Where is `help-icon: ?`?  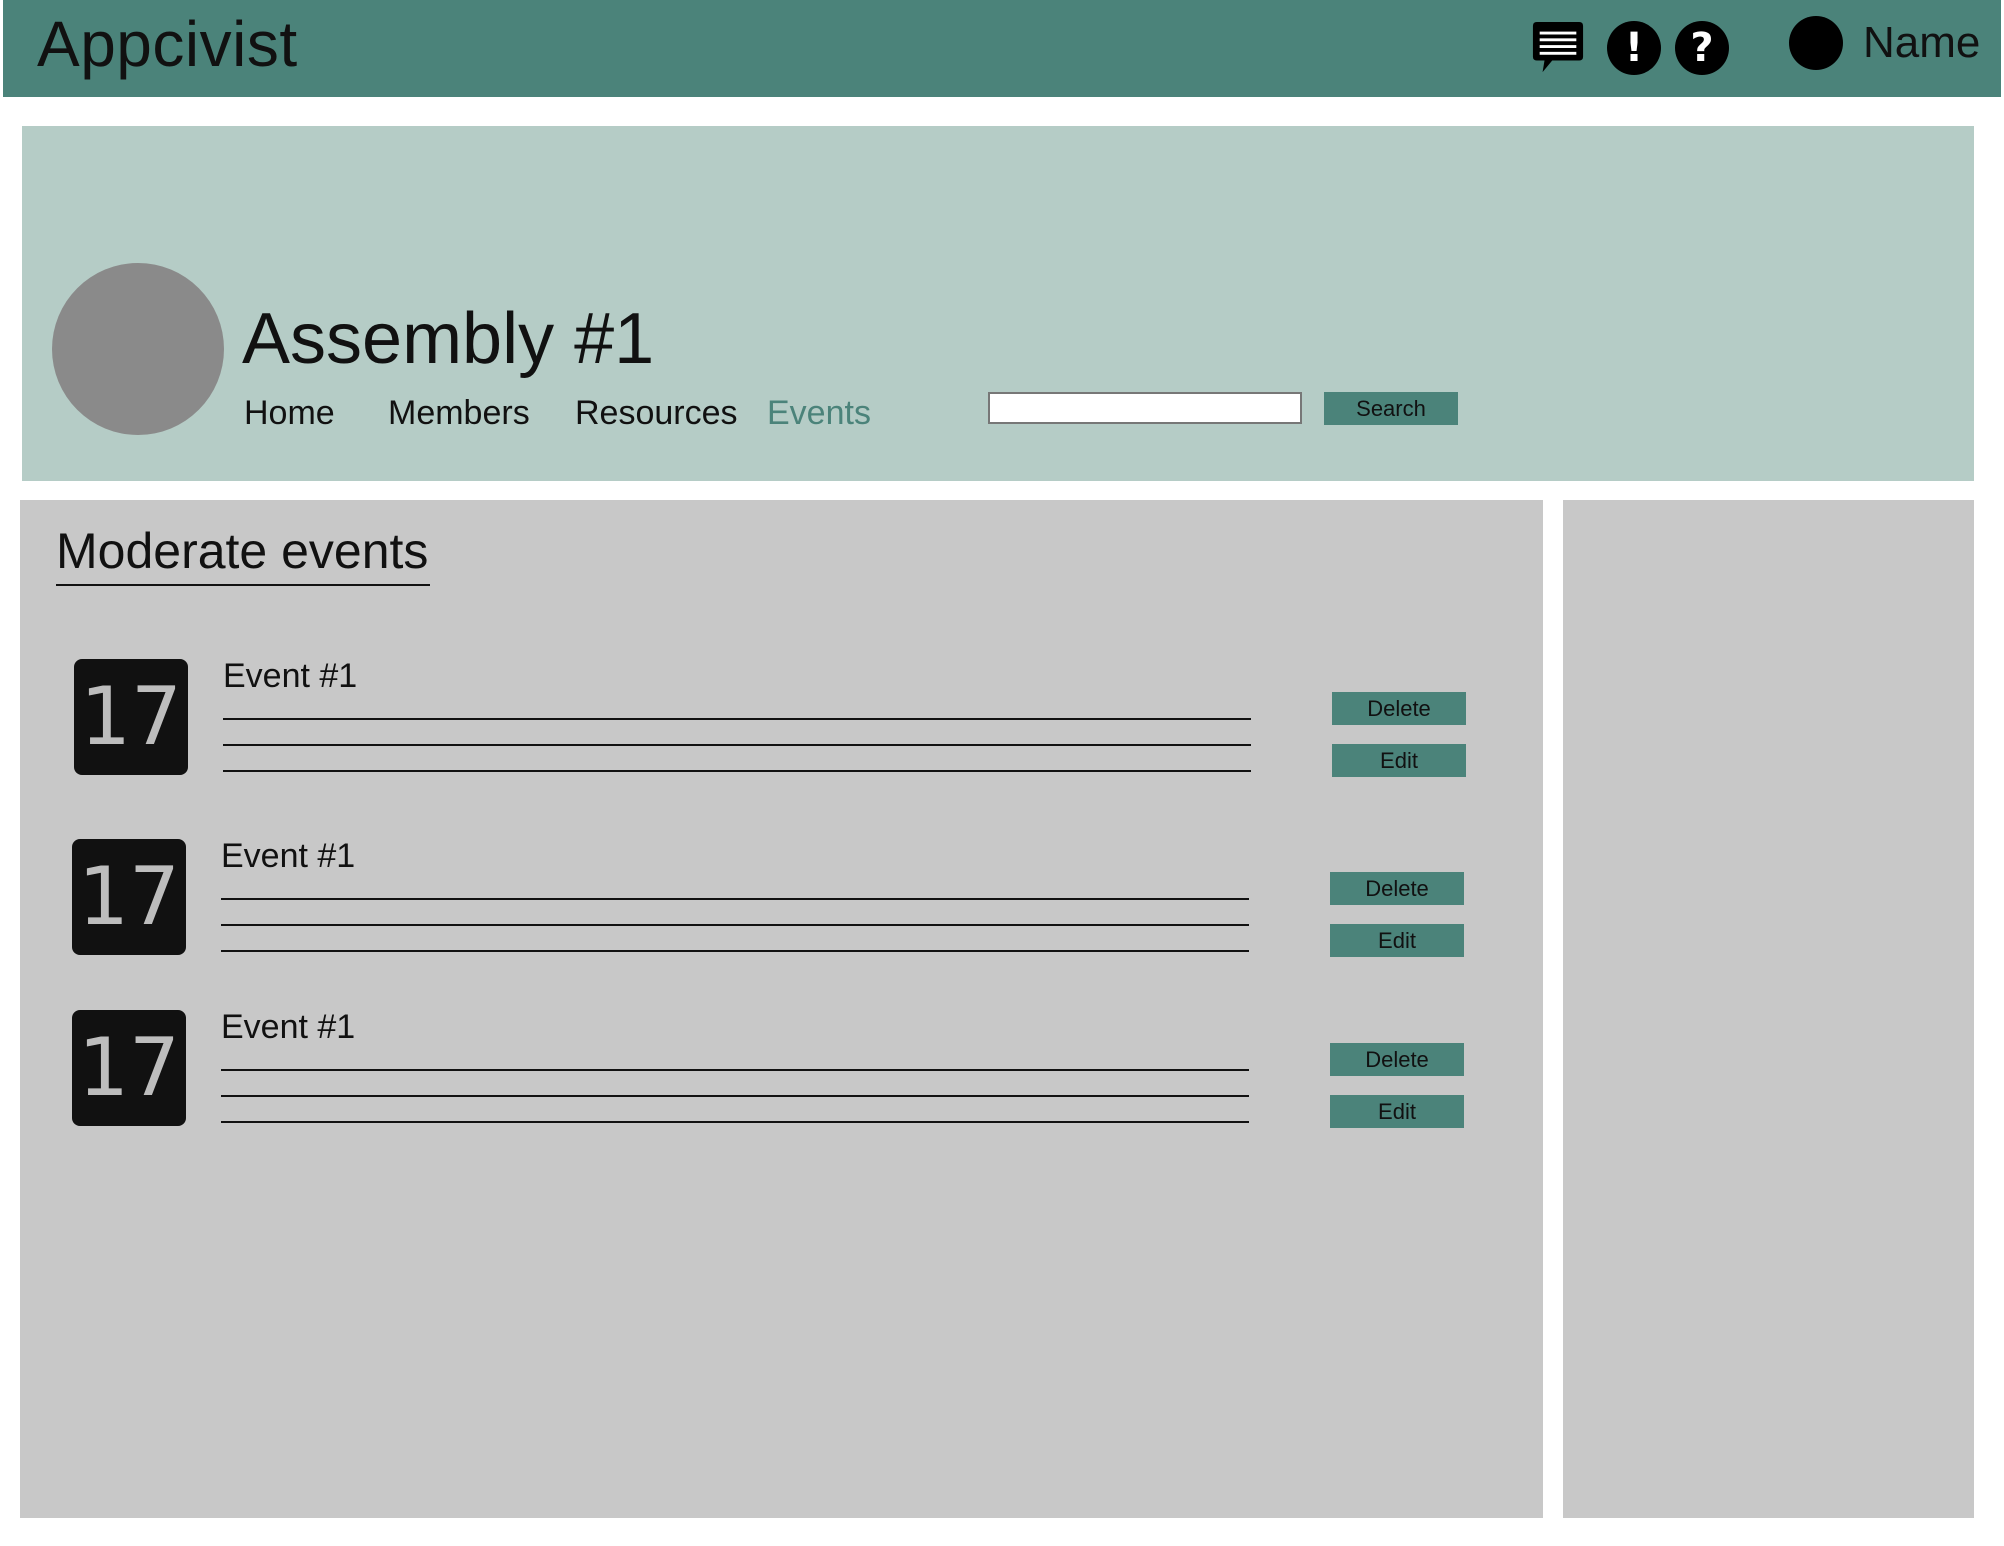
help-icon: ? is located at coordinates (1702, 48).